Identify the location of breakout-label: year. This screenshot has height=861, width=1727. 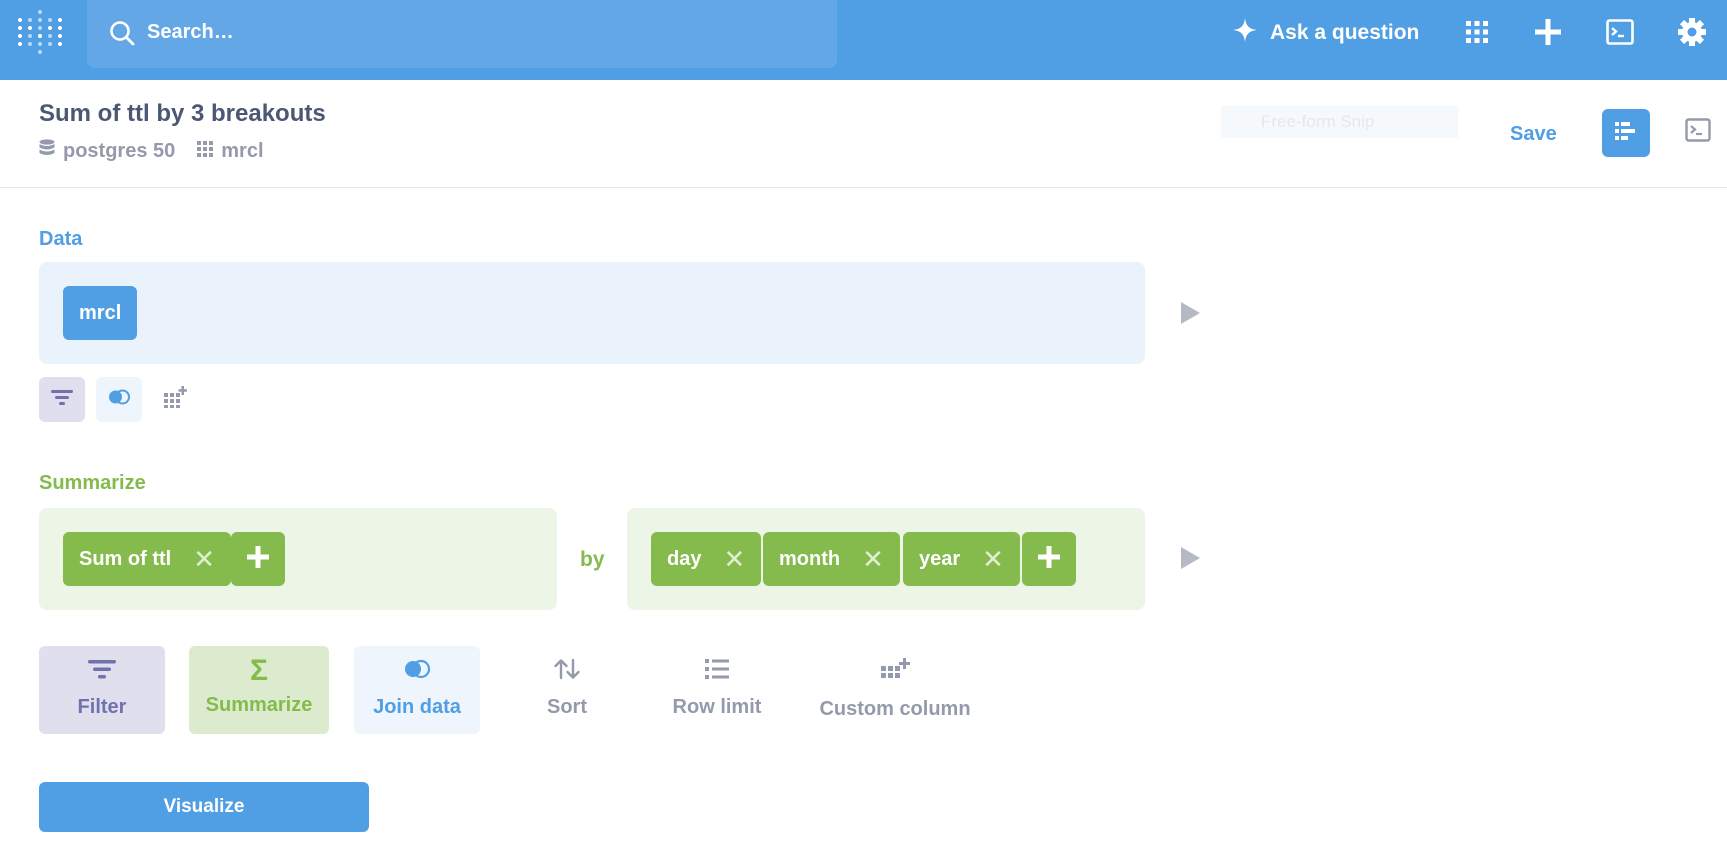
(940, 558).